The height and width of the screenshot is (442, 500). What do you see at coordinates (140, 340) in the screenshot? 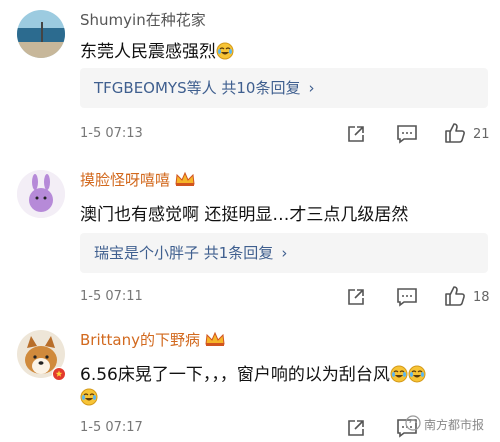
I see `username-text: Brittany的下野病` at bounding box center [140, 340].